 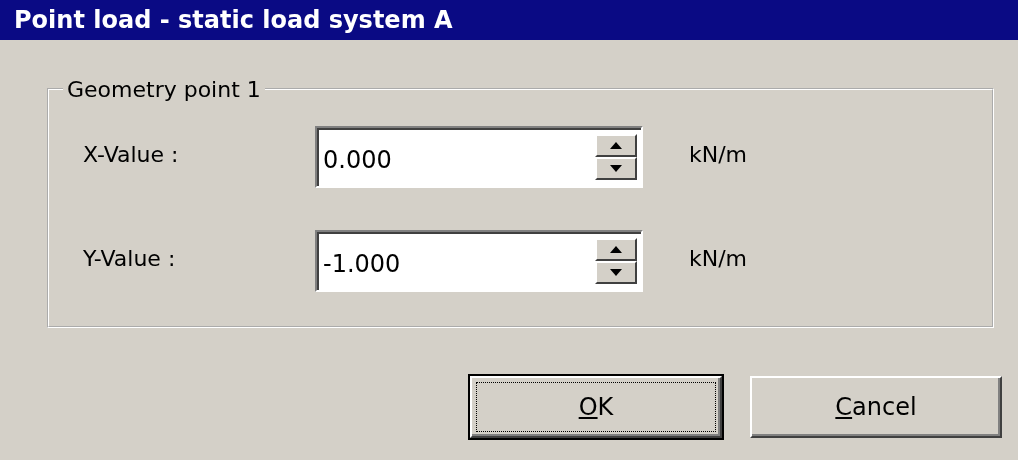 I want to click on cancel-button: Cancel, so click(x=876, y=407).